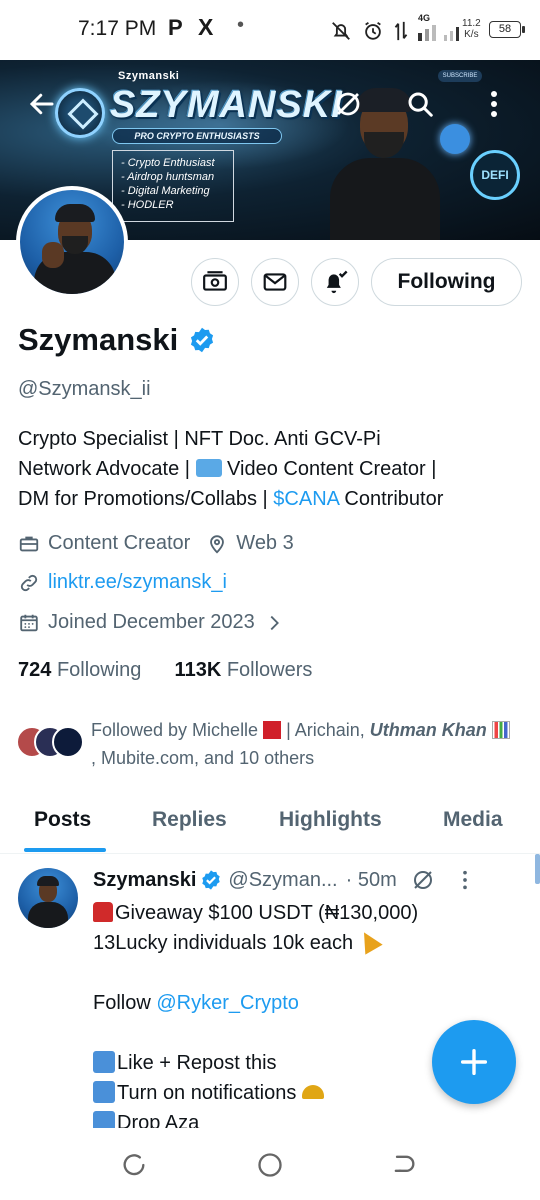  Describe the element at coordinates (250, 543) in the screenshot. I see `location-item: Web 3` at that location.